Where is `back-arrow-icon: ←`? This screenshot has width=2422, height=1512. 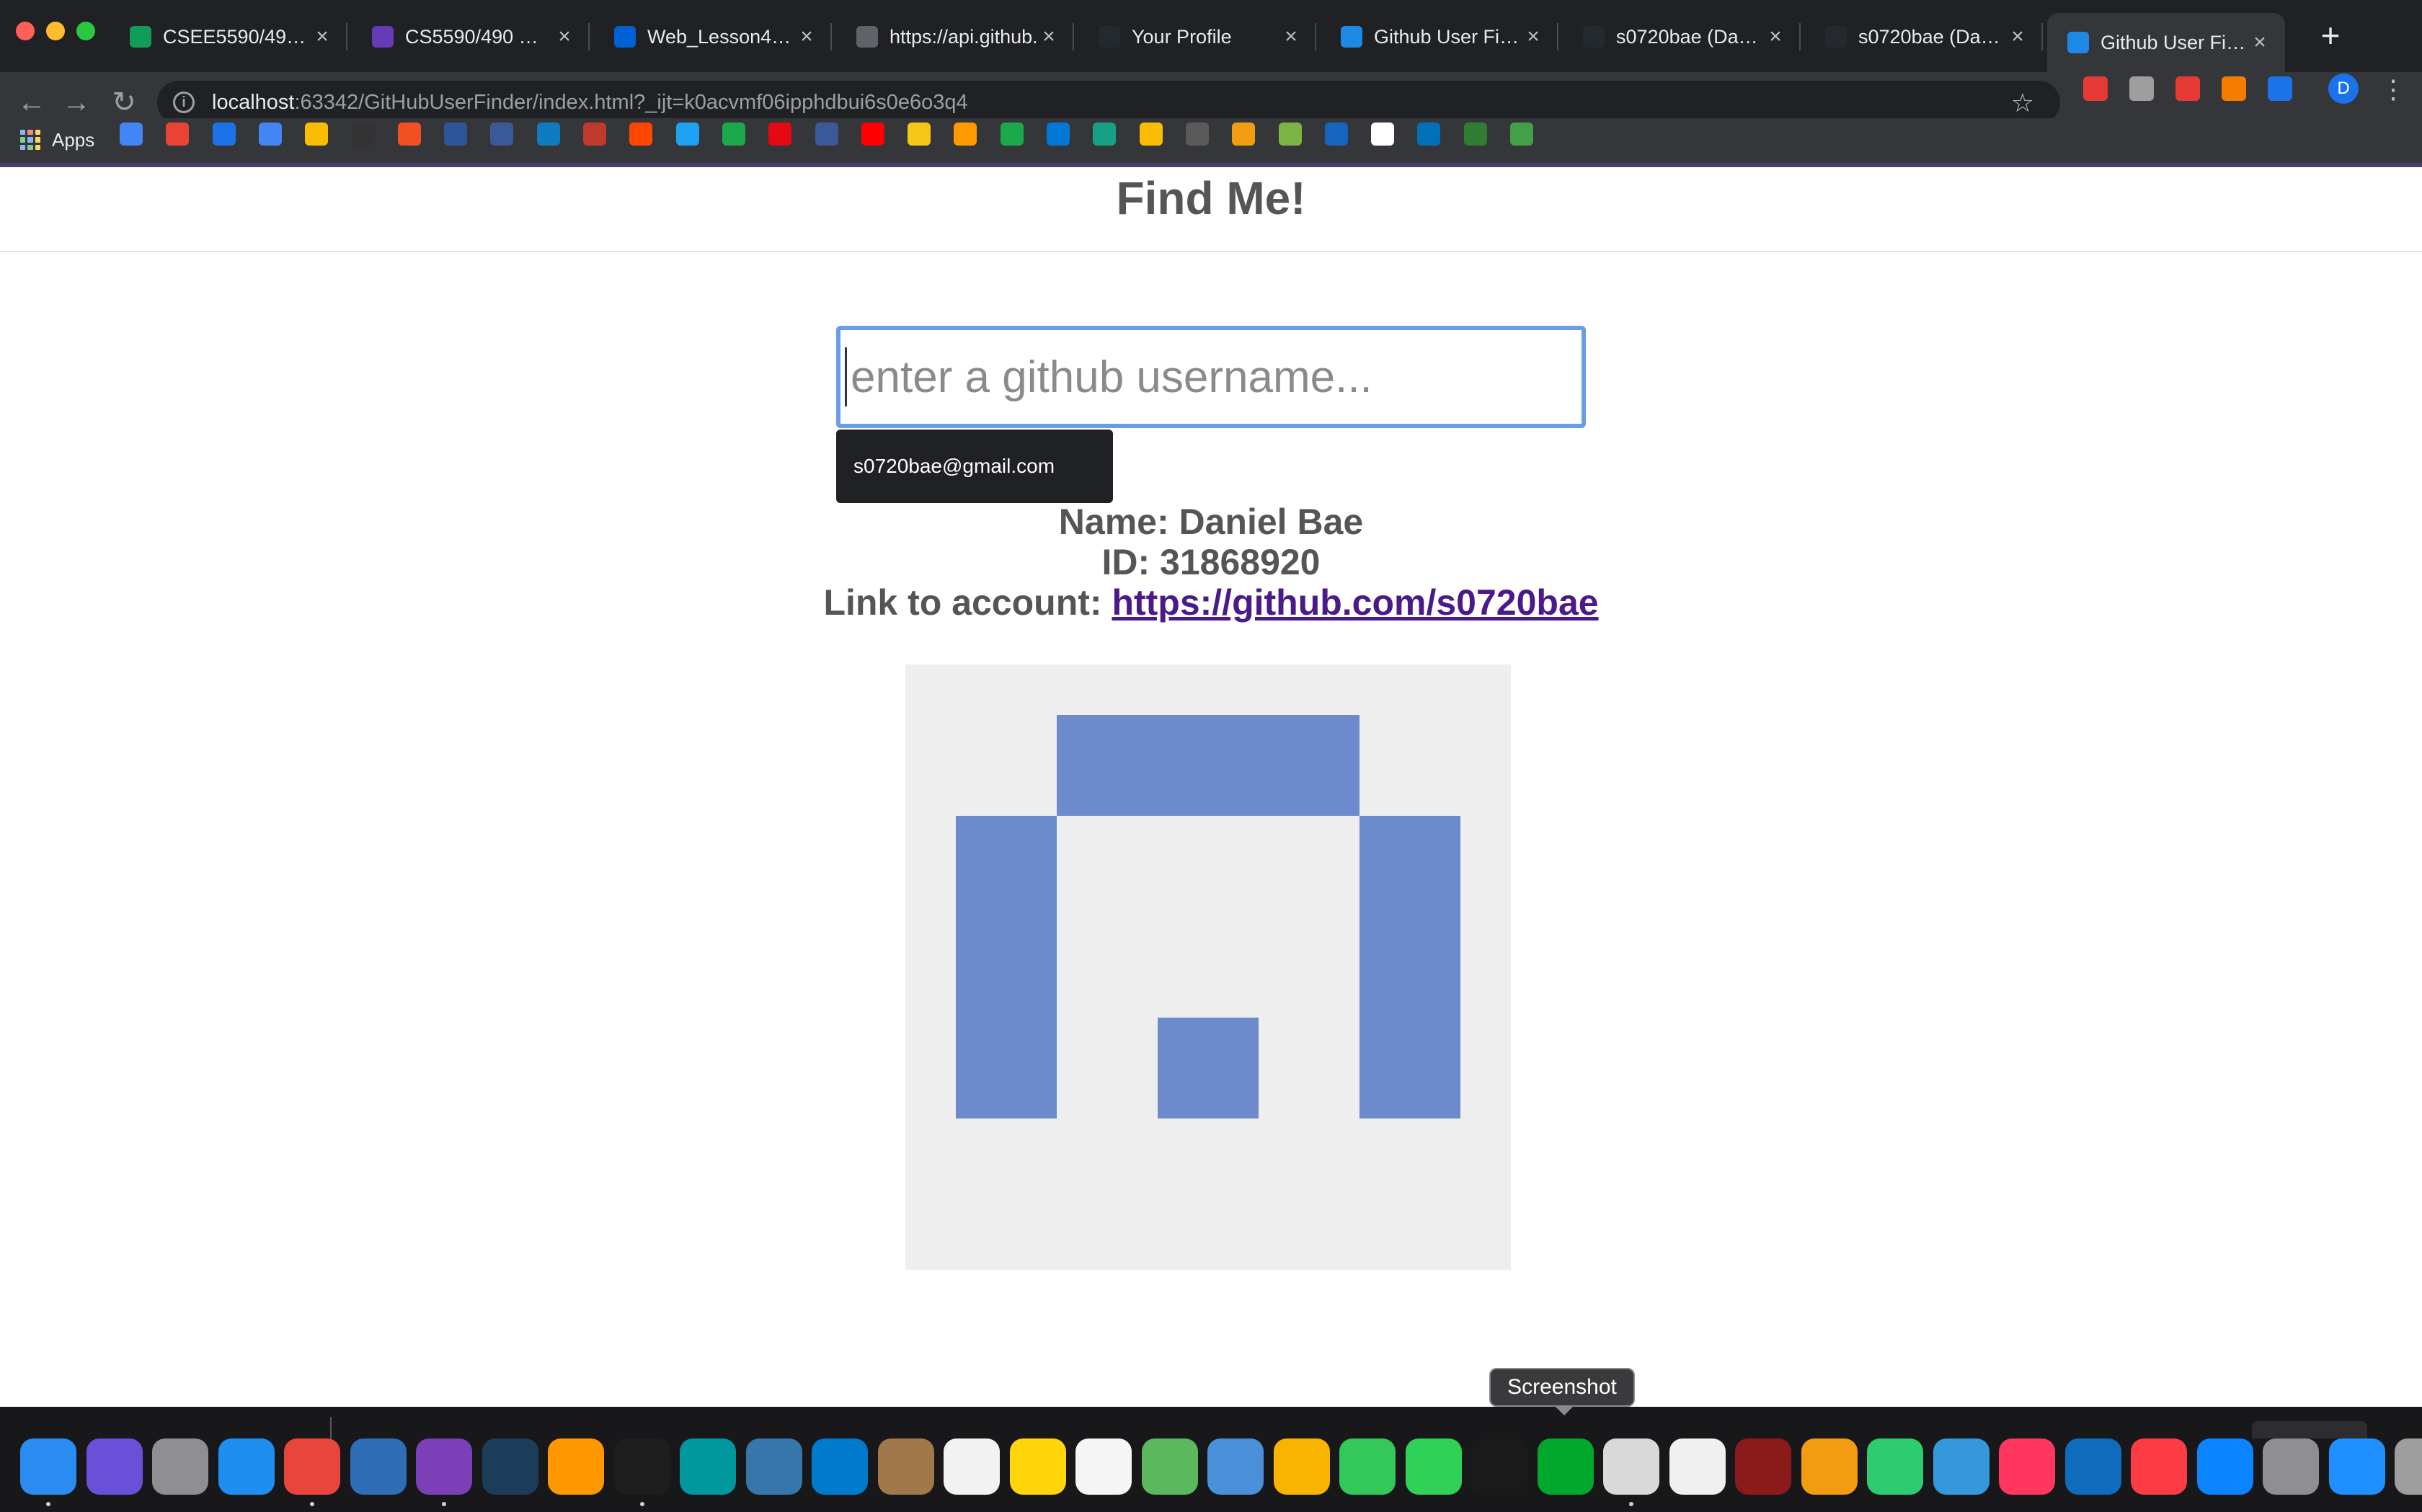 back-arrow-icon: ← is located at coordinates (31, 103).